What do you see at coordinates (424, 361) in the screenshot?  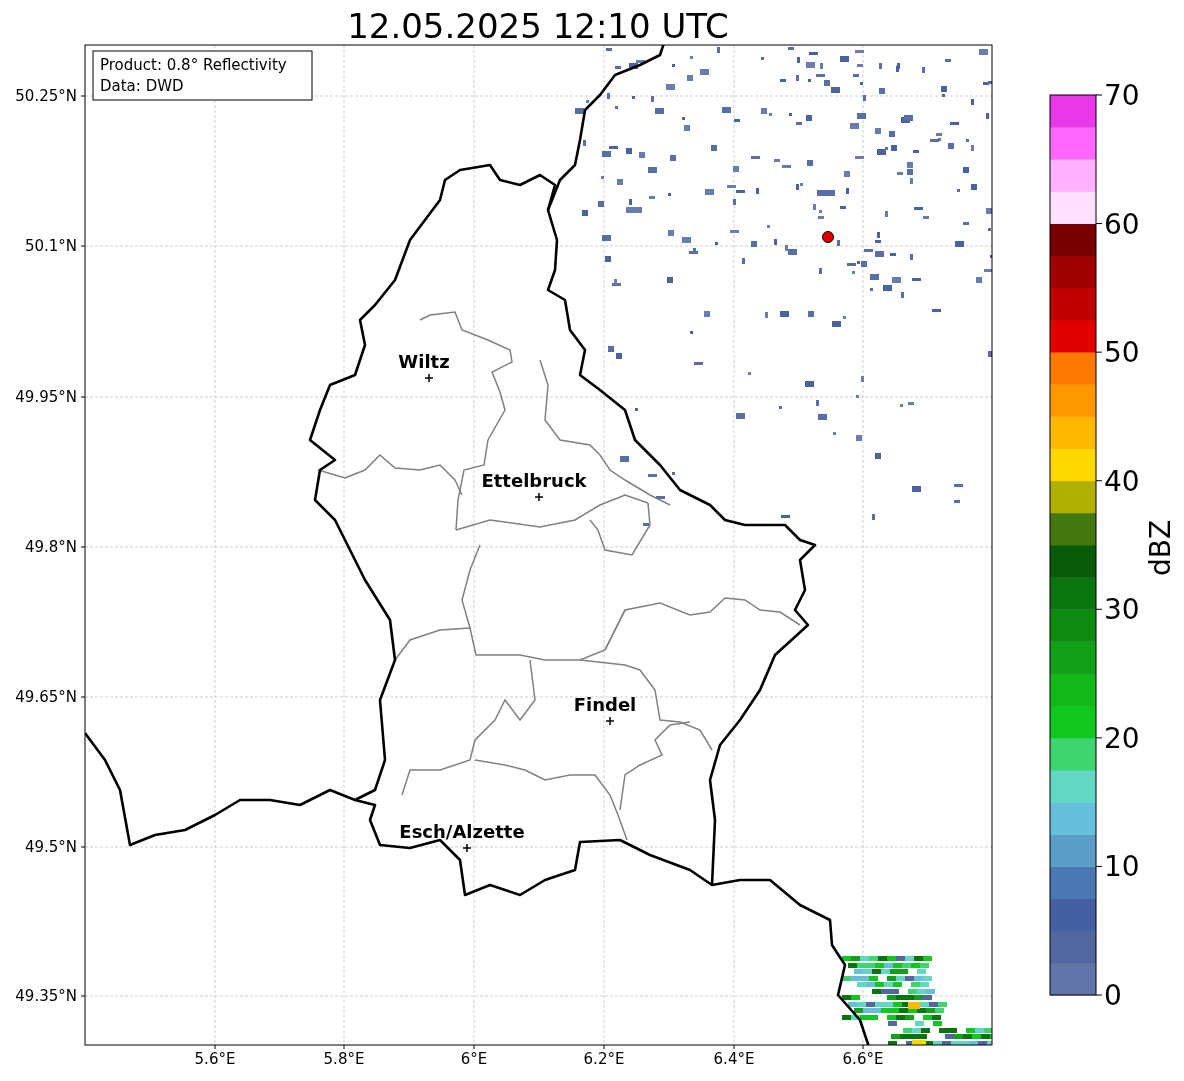 I see `city-label: Wiltz` at bounding box center [424, 361].